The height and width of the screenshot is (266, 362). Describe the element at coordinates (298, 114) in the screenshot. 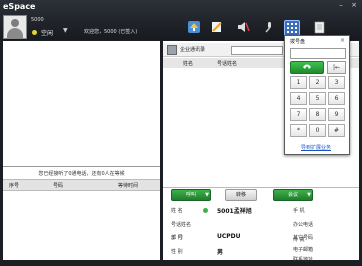

I see `key-7: 7` at that location.